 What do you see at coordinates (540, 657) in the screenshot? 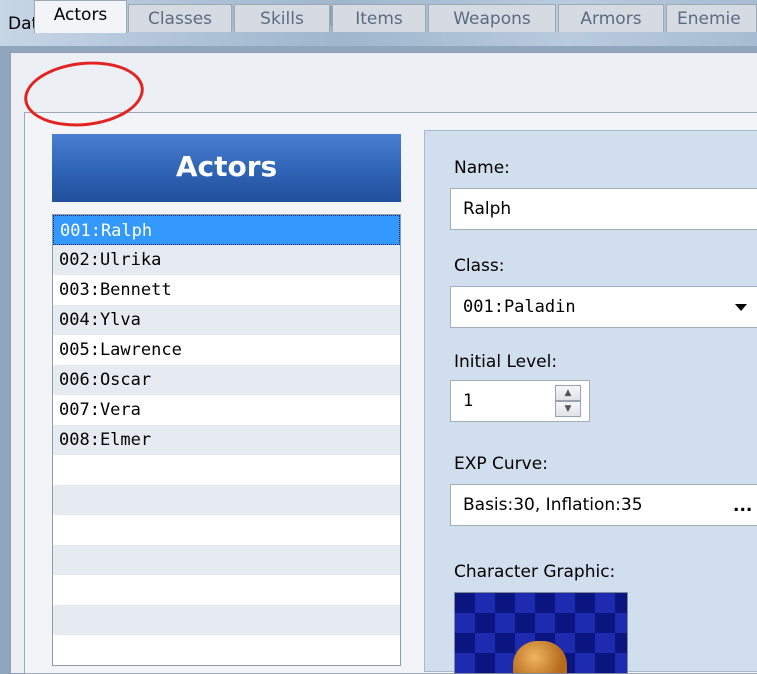
I see `character-sprite-icon` at bounding box center [540, 657].